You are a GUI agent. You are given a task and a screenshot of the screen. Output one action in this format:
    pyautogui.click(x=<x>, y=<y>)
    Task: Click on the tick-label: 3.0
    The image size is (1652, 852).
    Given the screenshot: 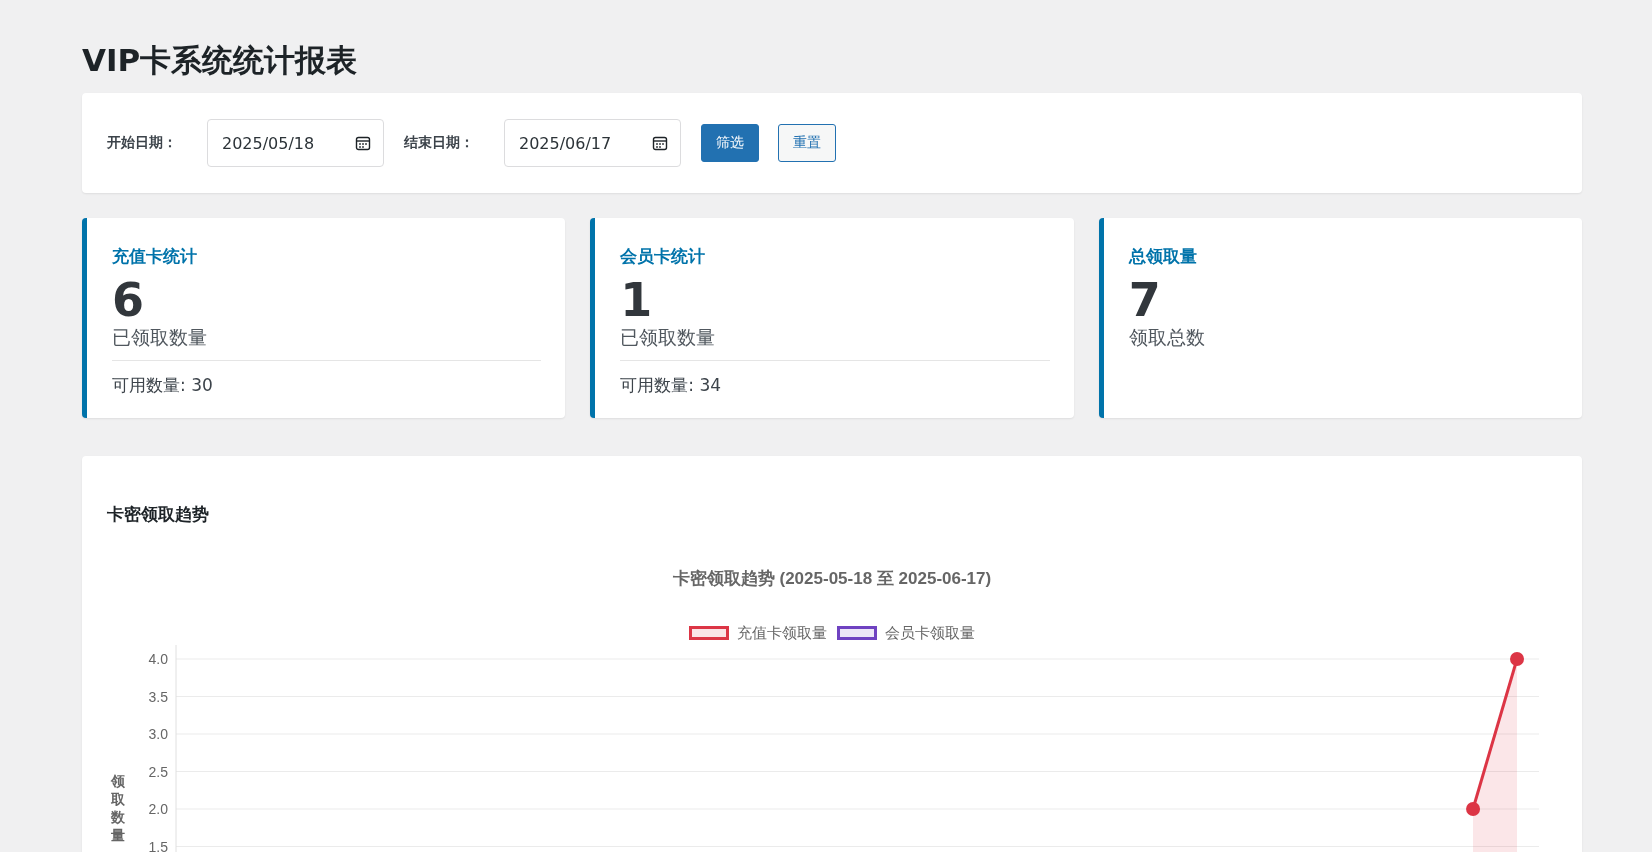 What is the action you would take?
    pyautogui.click(x=158, y=734)
    